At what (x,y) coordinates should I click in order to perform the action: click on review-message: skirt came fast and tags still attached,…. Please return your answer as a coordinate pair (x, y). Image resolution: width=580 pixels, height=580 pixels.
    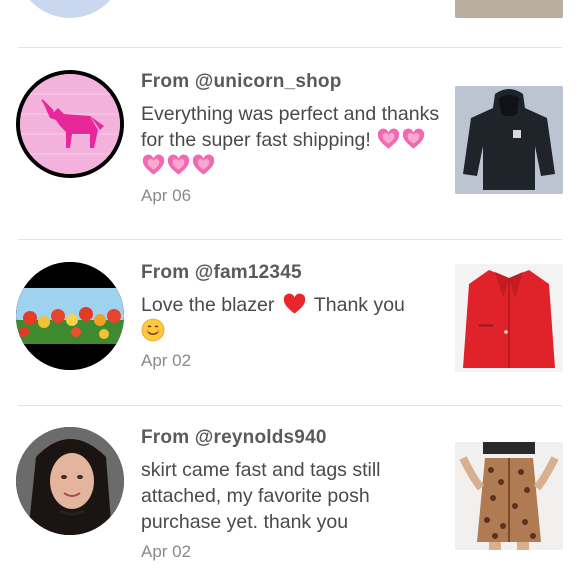
    Looking at the image, I should click on (261, 496).